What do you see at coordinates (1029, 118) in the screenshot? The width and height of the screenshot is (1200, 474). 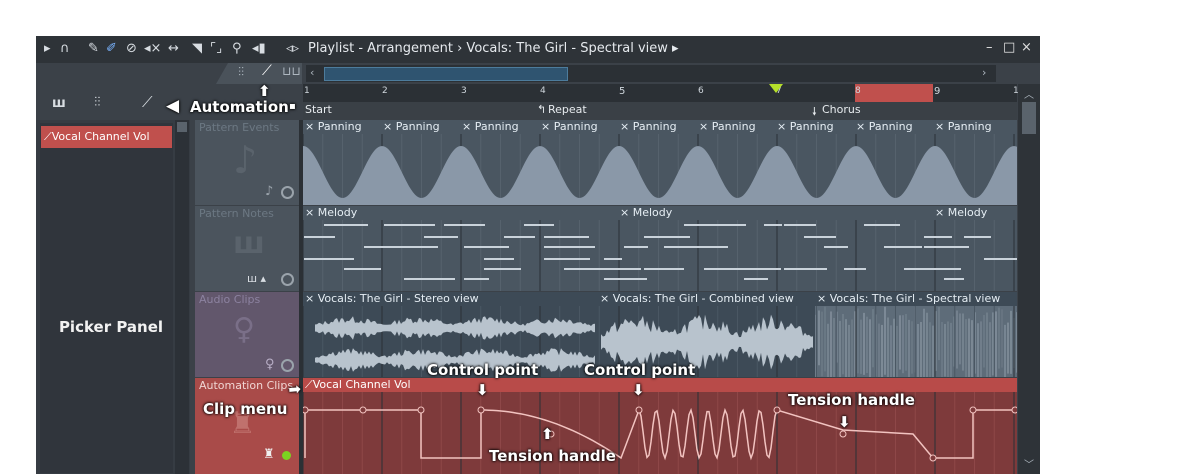 I see `vscroll-thumb` at bounding box center [1029, 118].